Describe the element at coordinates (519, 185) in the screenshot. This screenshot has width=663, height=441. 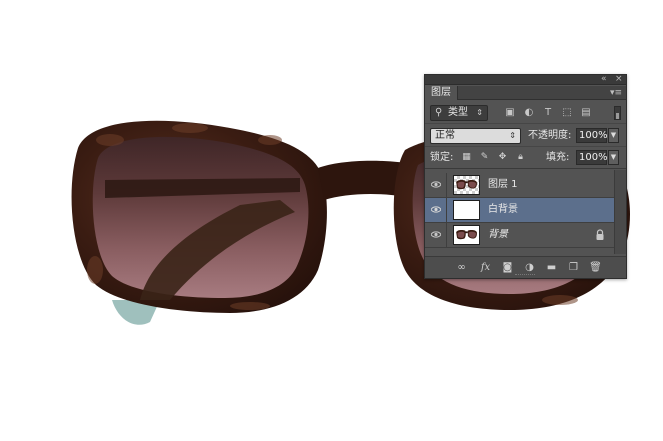
I see `layer-row-layer-1: 图层 1` at that location.